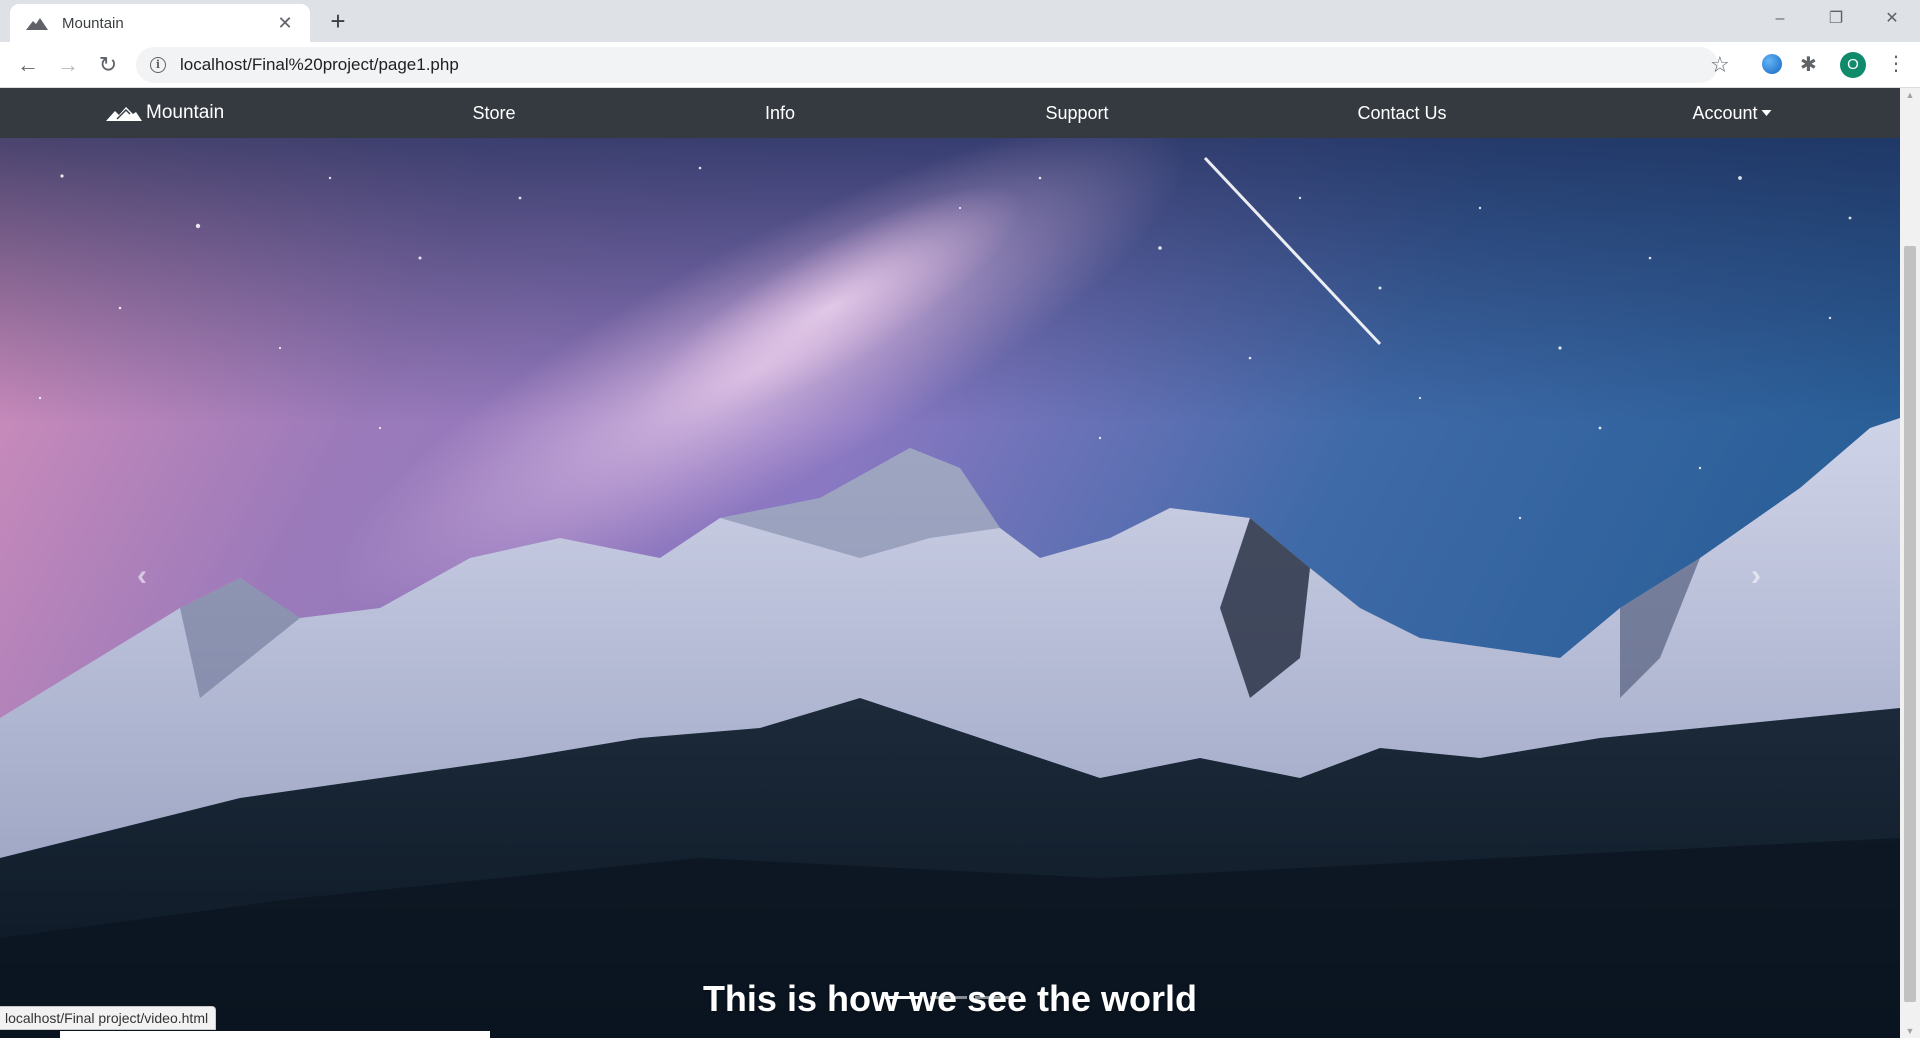 The width and height of the screenshot is (1920, 1038). What do you see at coordinates (1766, 113) in the screenshot?
I see `caret-down-icon` at bounding box center [1766, 113].